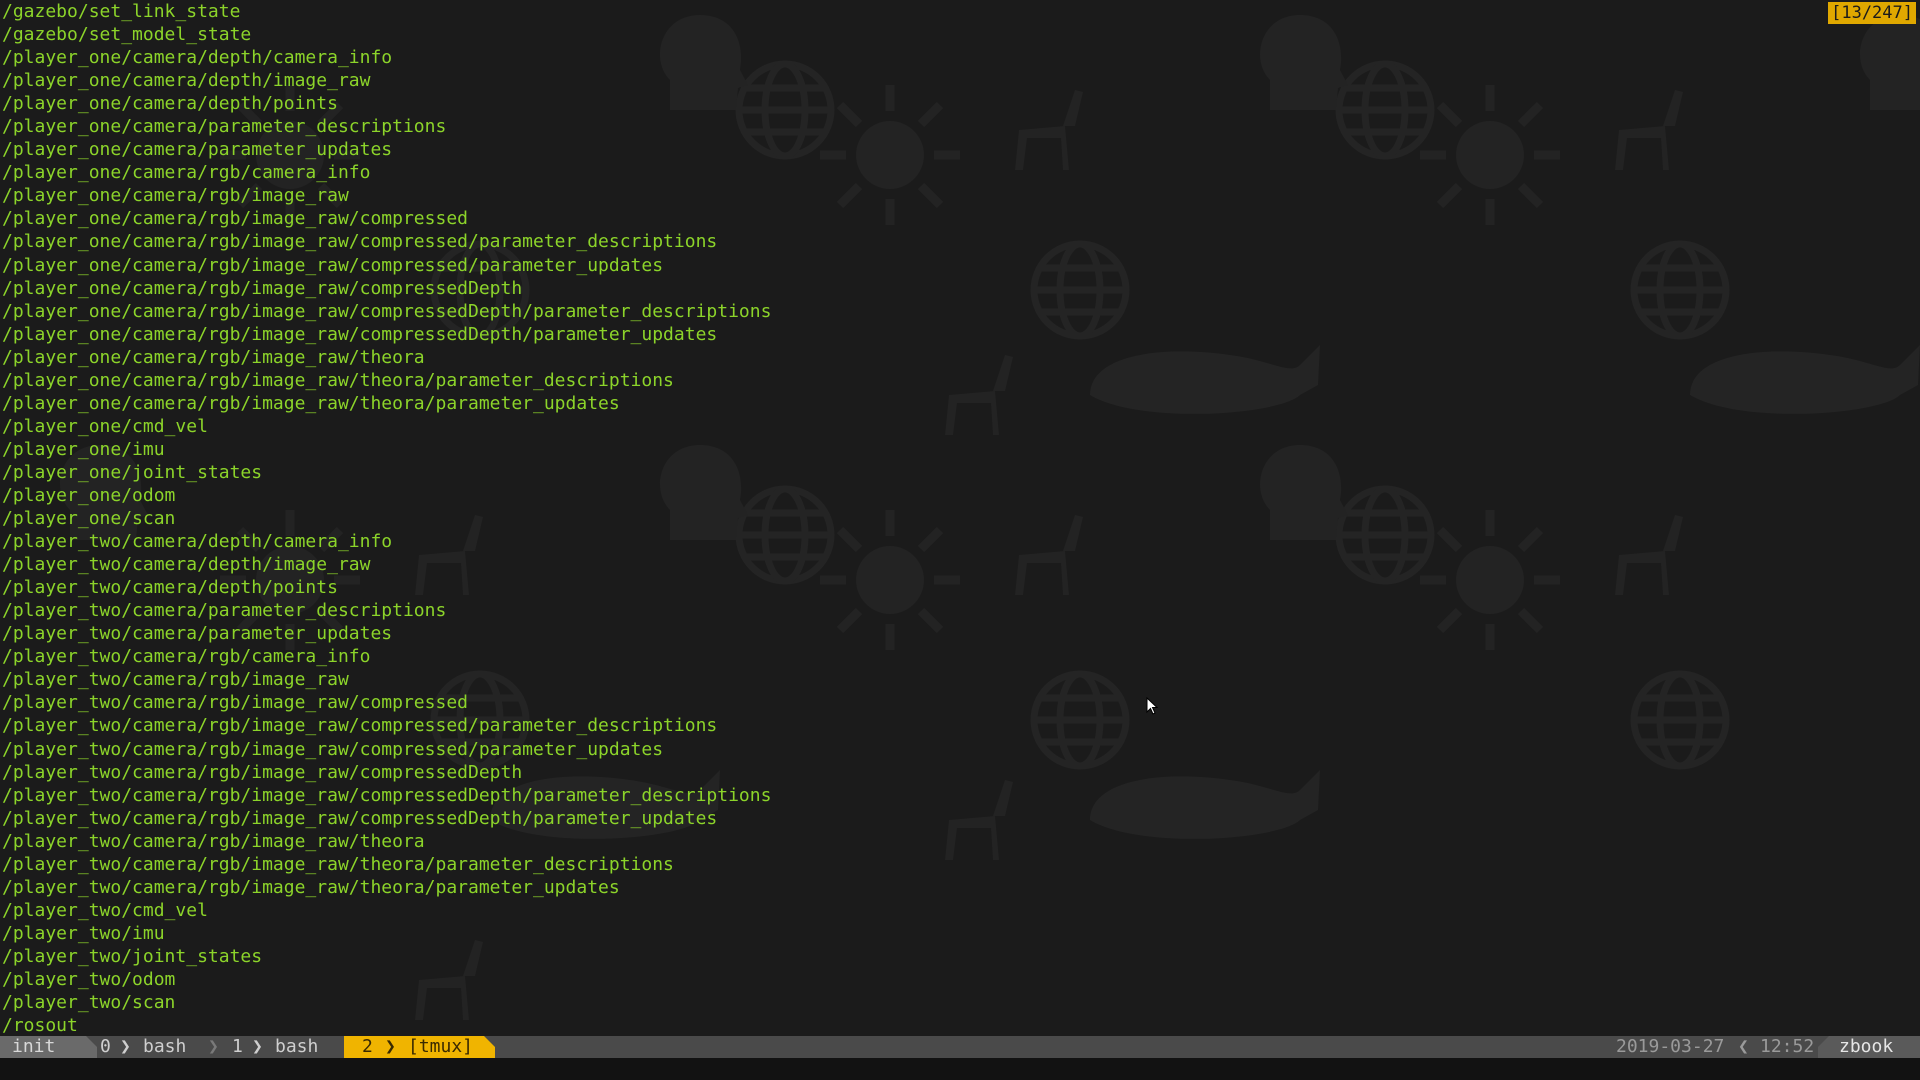  I want to click on terminal-line: /player_one/camera/rgb/image_raw, so click(175, 196).